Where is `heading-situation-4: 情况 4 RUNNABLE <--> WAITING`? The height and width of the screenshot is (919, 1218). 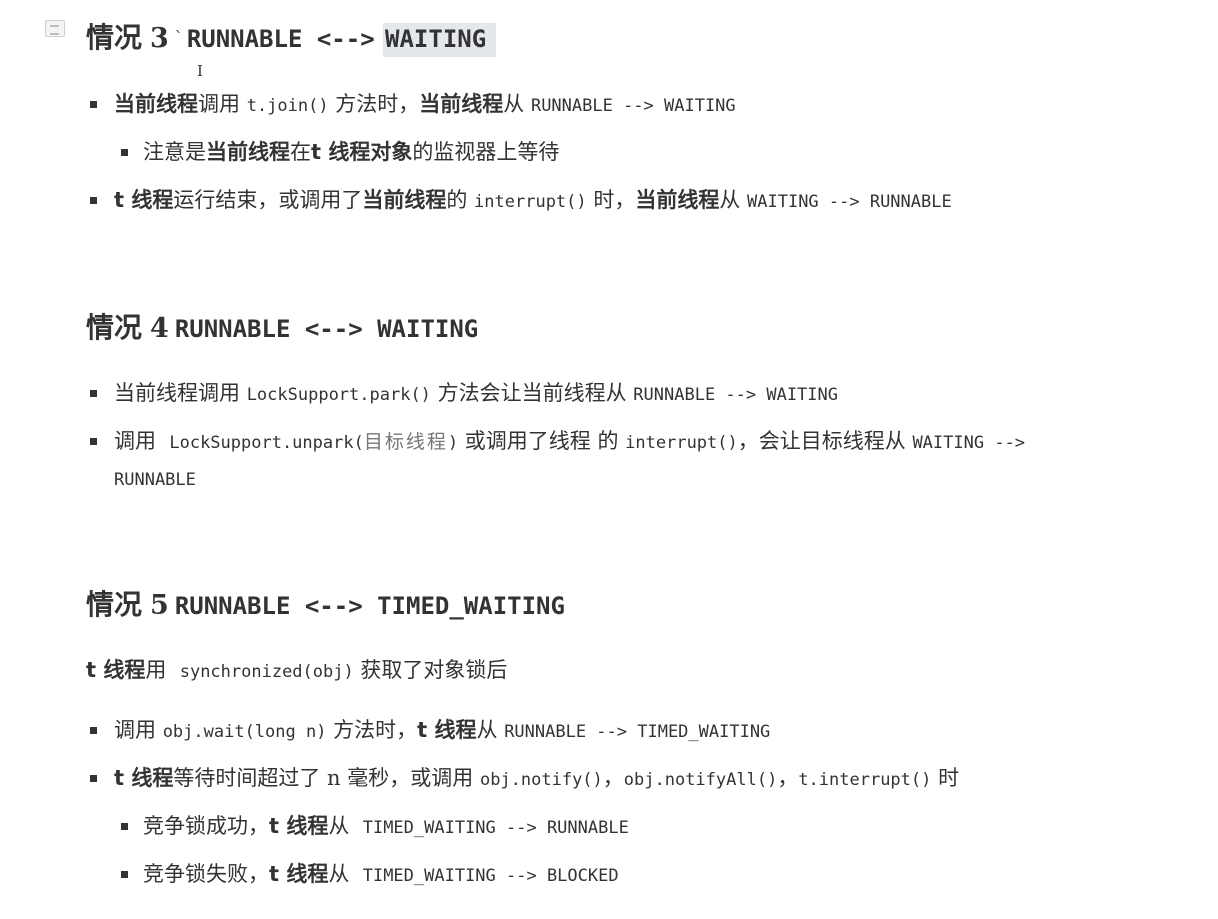
heading-situation-4: 情况 4 RUNNABLE <--> WAITING is located at coordinates (282, 328).